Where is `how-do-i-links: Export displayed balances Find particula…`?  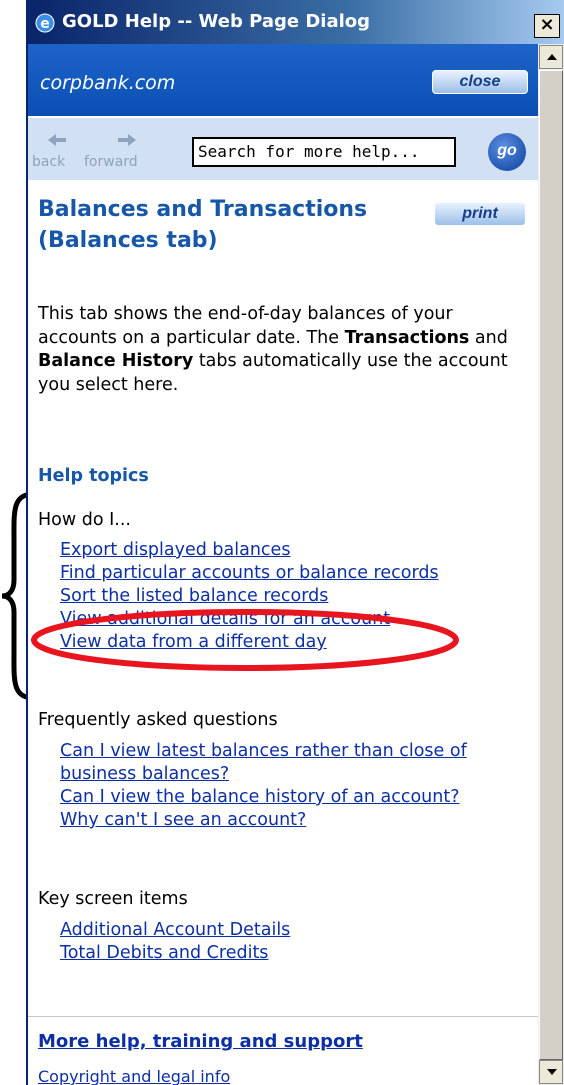
how-do-i-links: Export displayed balances Find particula… is located at coordinates (295, 596).